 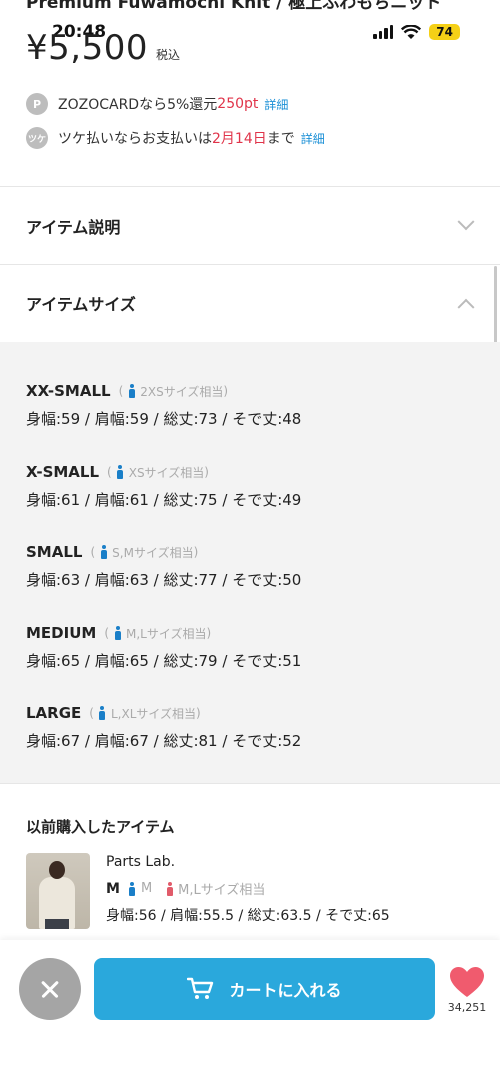 What do you see at coordinates (250, 186) in the screenshot?
I see `divider` at bounding box center [250, 186].